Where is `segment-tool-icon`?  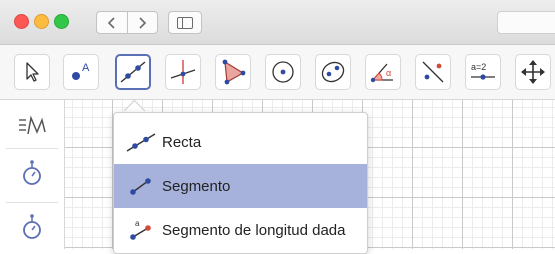
segment-tool-icon is located at coordinates (141, 186).